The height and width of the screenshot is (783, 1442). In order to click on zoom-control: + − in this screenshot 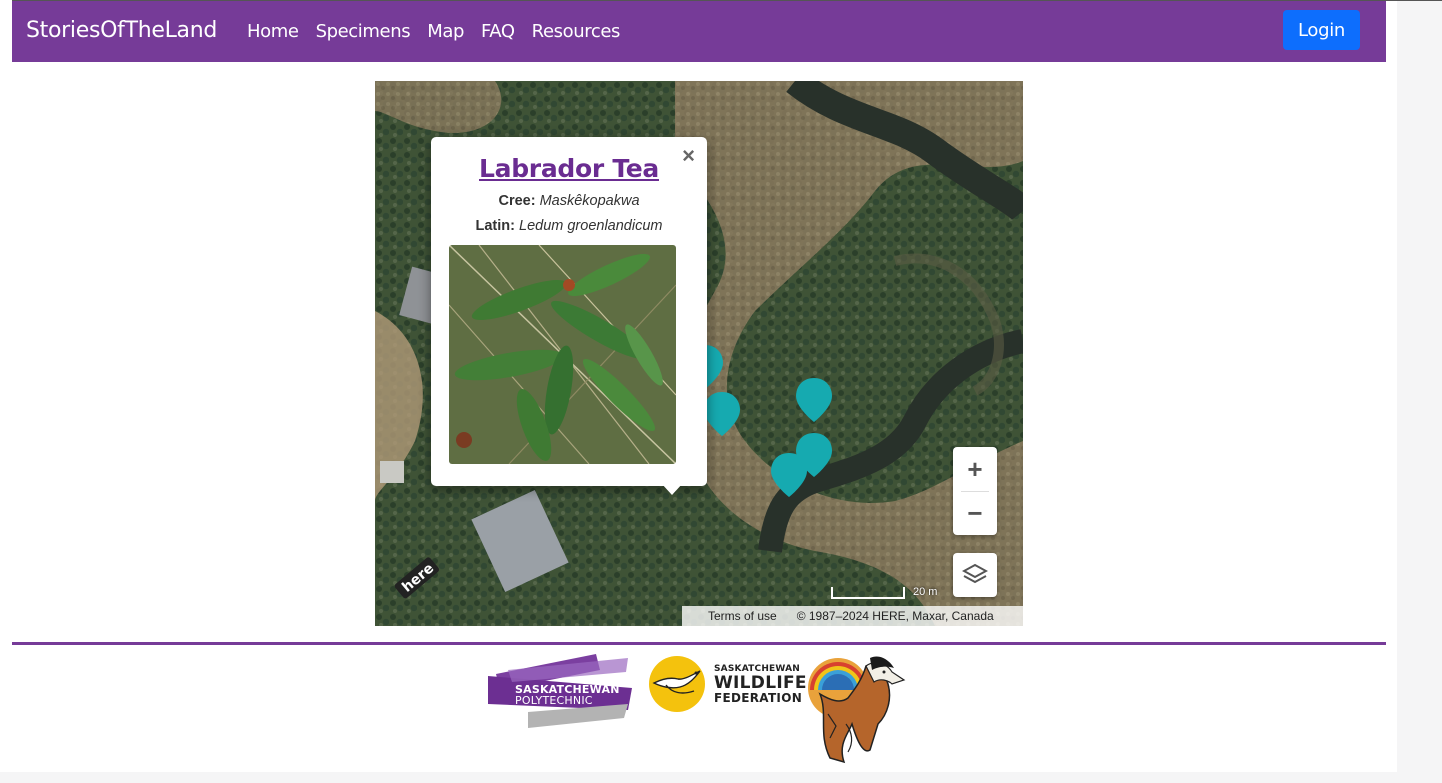, I will do `click(975, 491)`.